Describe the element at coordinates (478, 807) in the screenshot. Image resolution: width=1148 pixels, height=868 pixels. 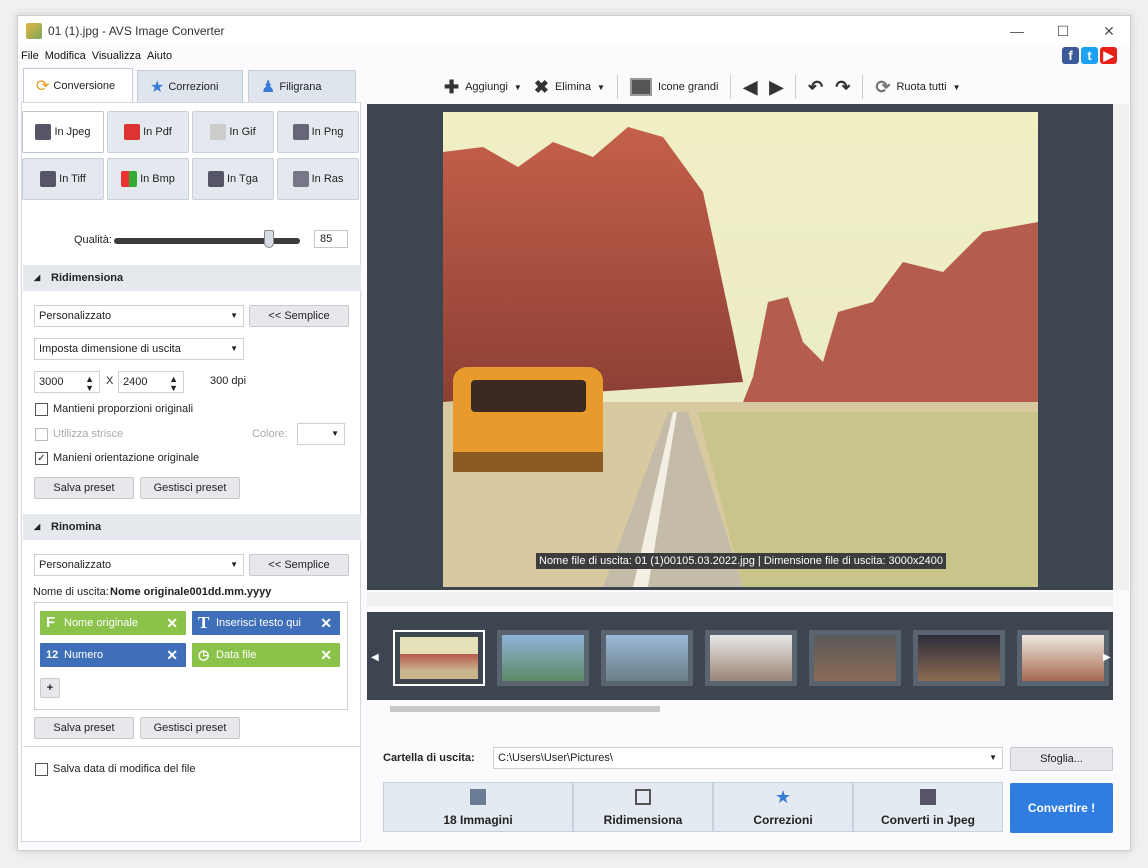
I see `step-images: 18 Immagini` at that location.